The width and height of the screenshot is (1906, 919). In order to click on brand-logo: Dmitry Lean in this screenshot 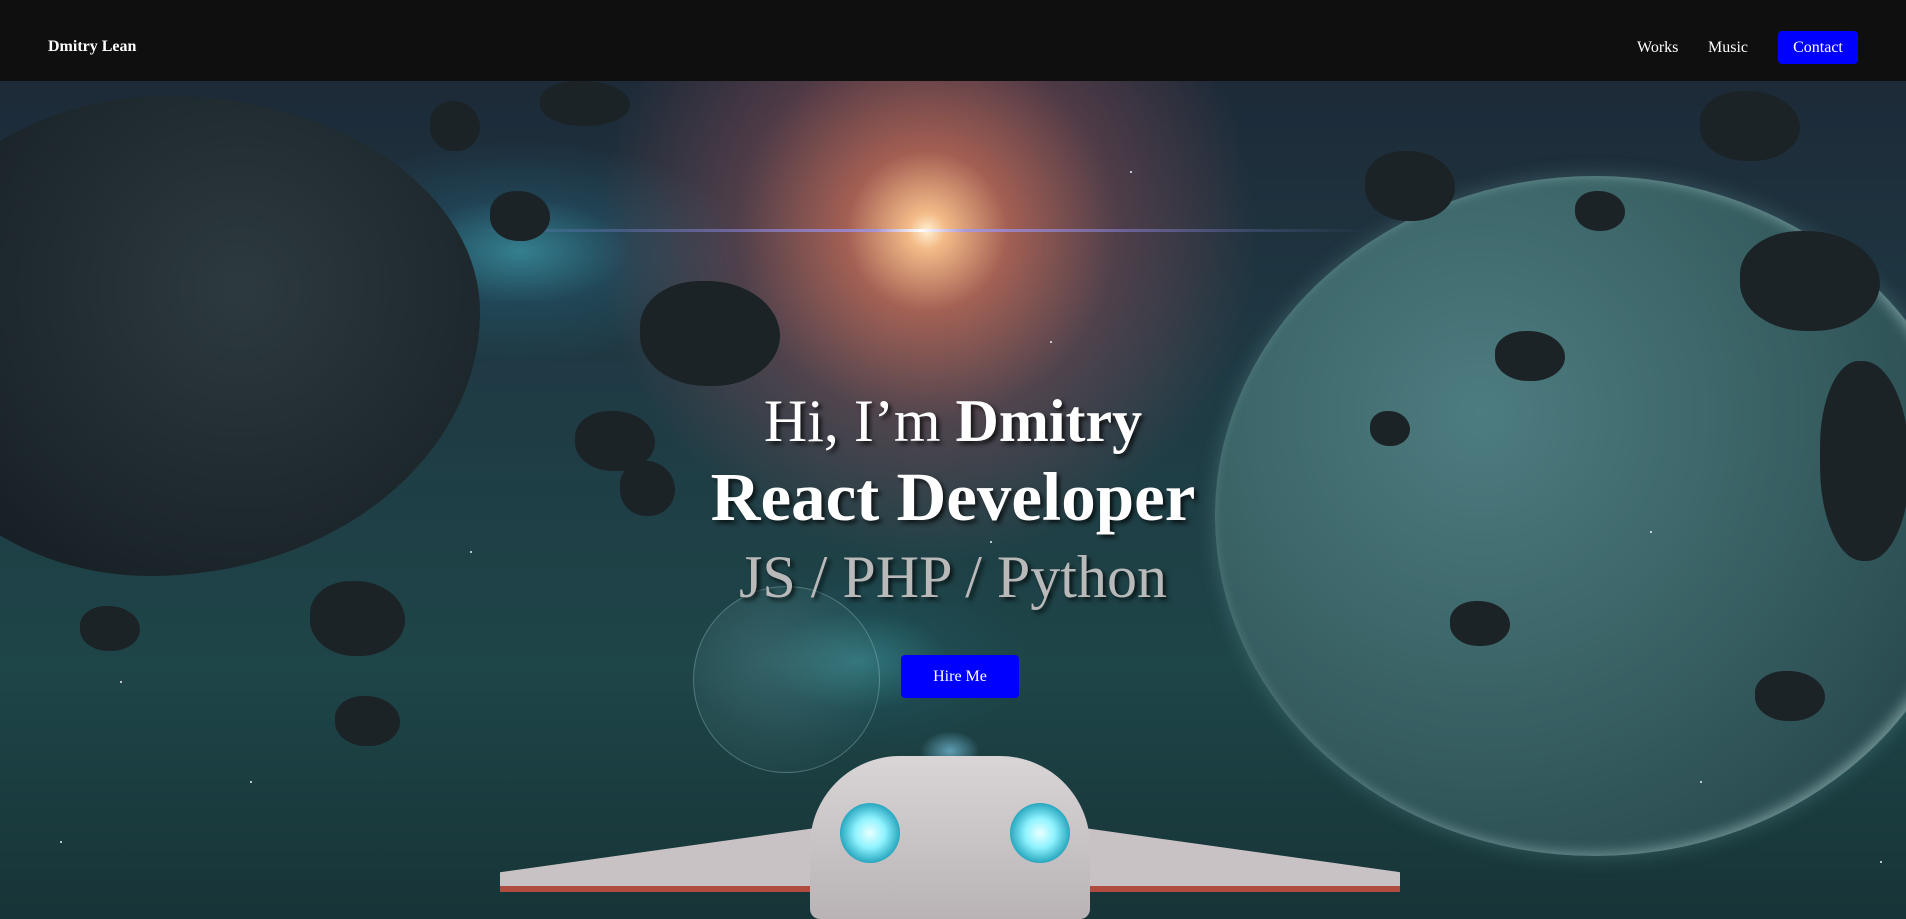, I will do `click(92, 47)`.